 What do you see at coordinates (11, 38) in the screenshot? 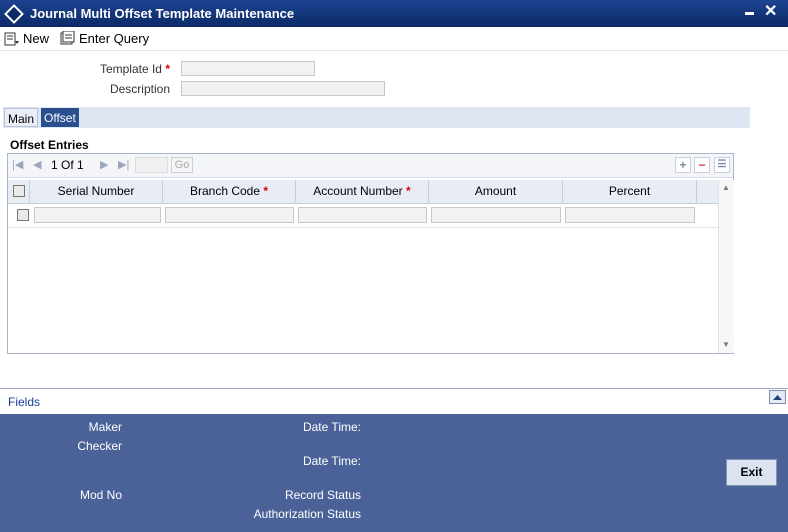
I see `new-icon` at bounding box center [11, 38].